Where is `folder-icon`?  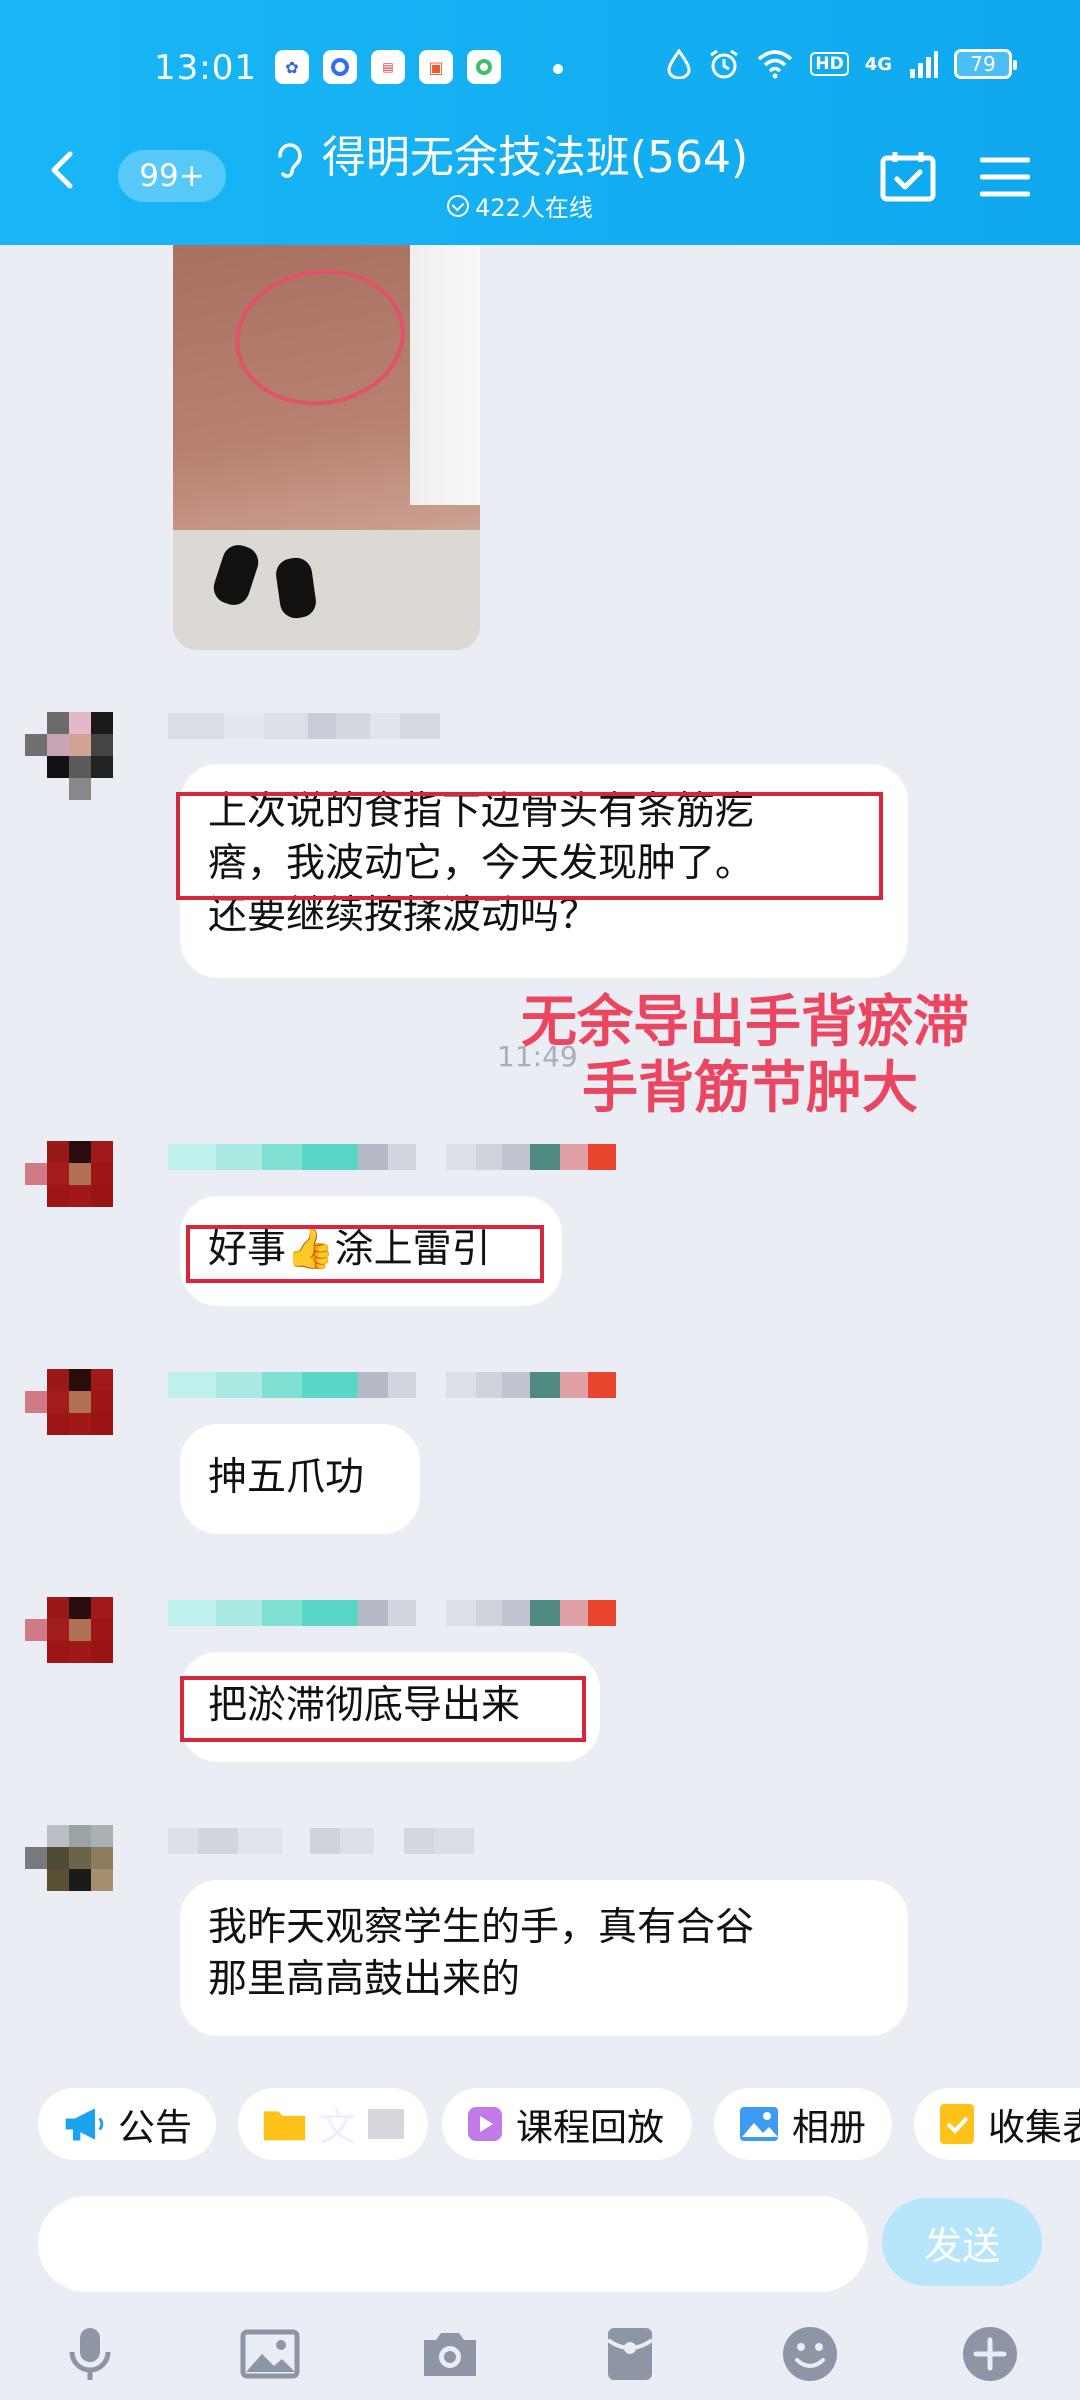 folder-icon is located at coordinates (284, 2126).